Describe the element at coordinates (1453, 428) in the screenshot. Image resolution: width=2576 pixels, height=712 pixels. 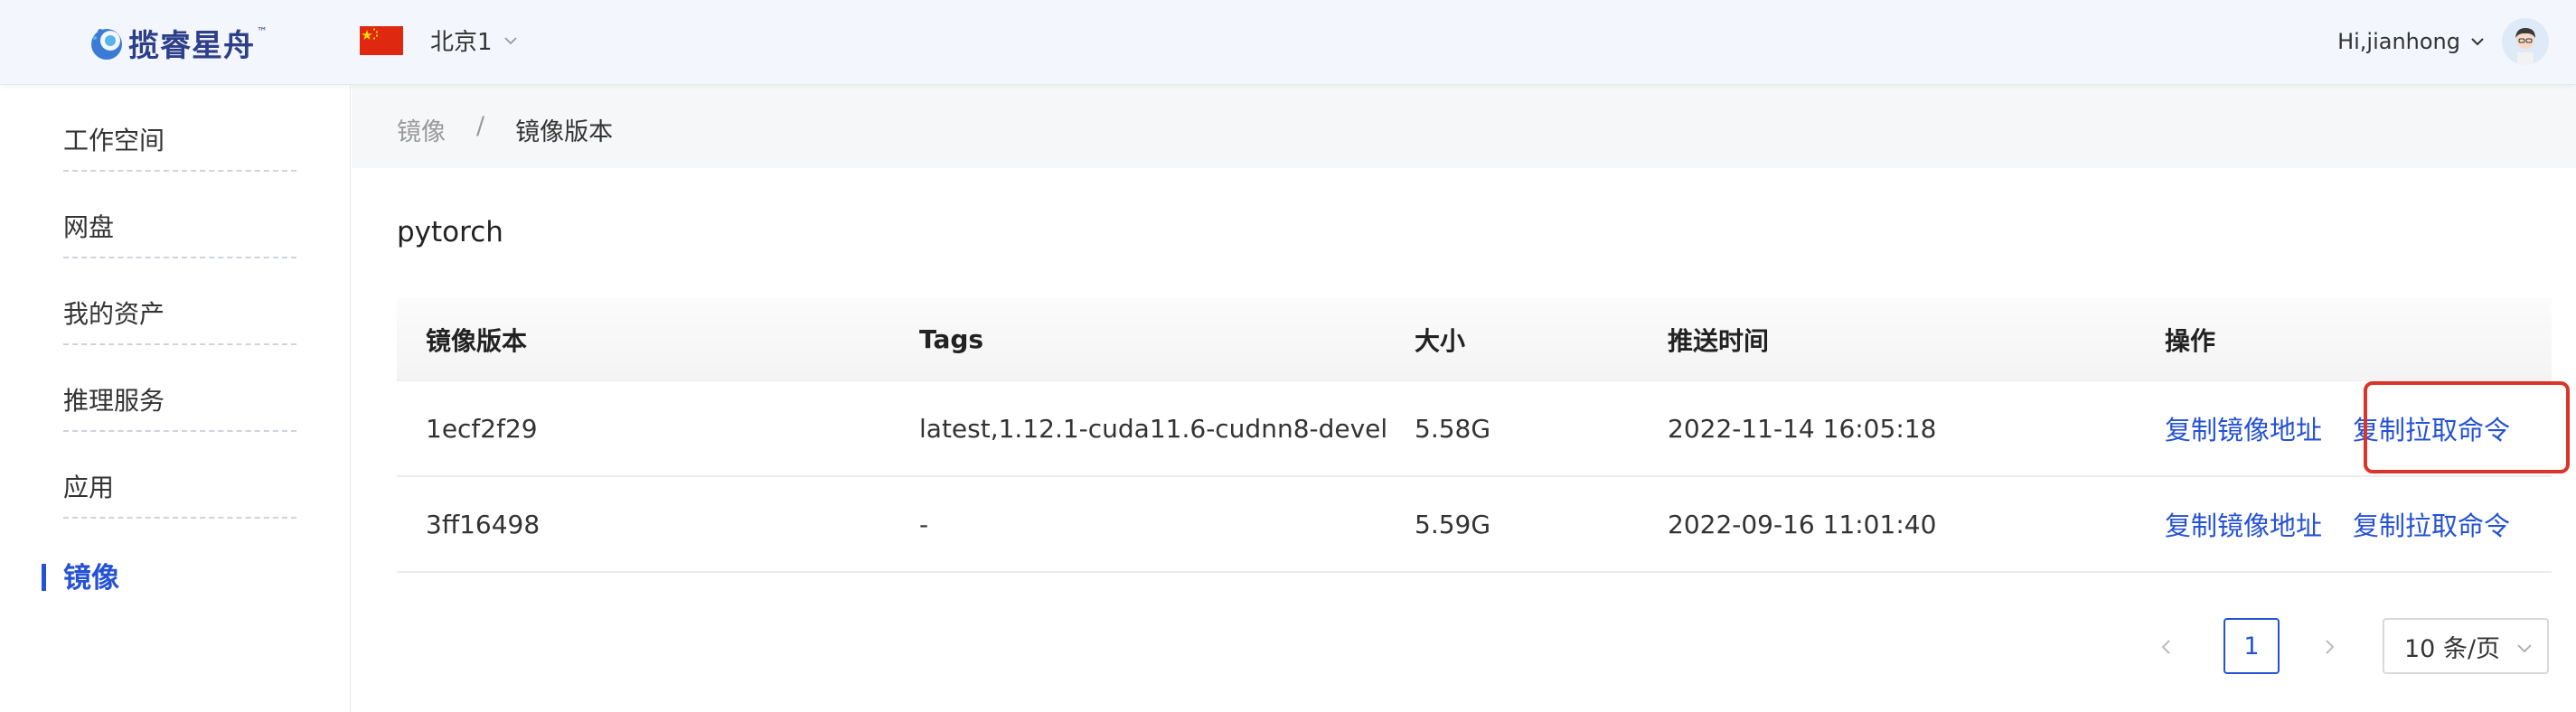
I see `cell-size: 5.58G` at that location.